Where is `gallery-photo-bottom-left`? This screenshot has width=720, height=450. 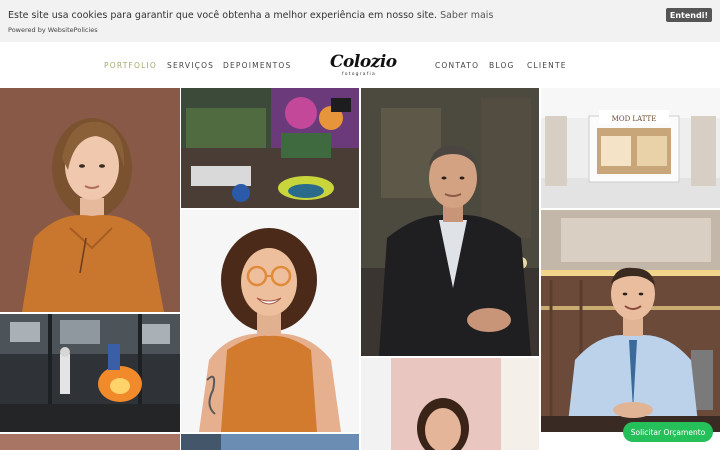 gallery-photo-bottom-left is located at coordinates (90, 442).